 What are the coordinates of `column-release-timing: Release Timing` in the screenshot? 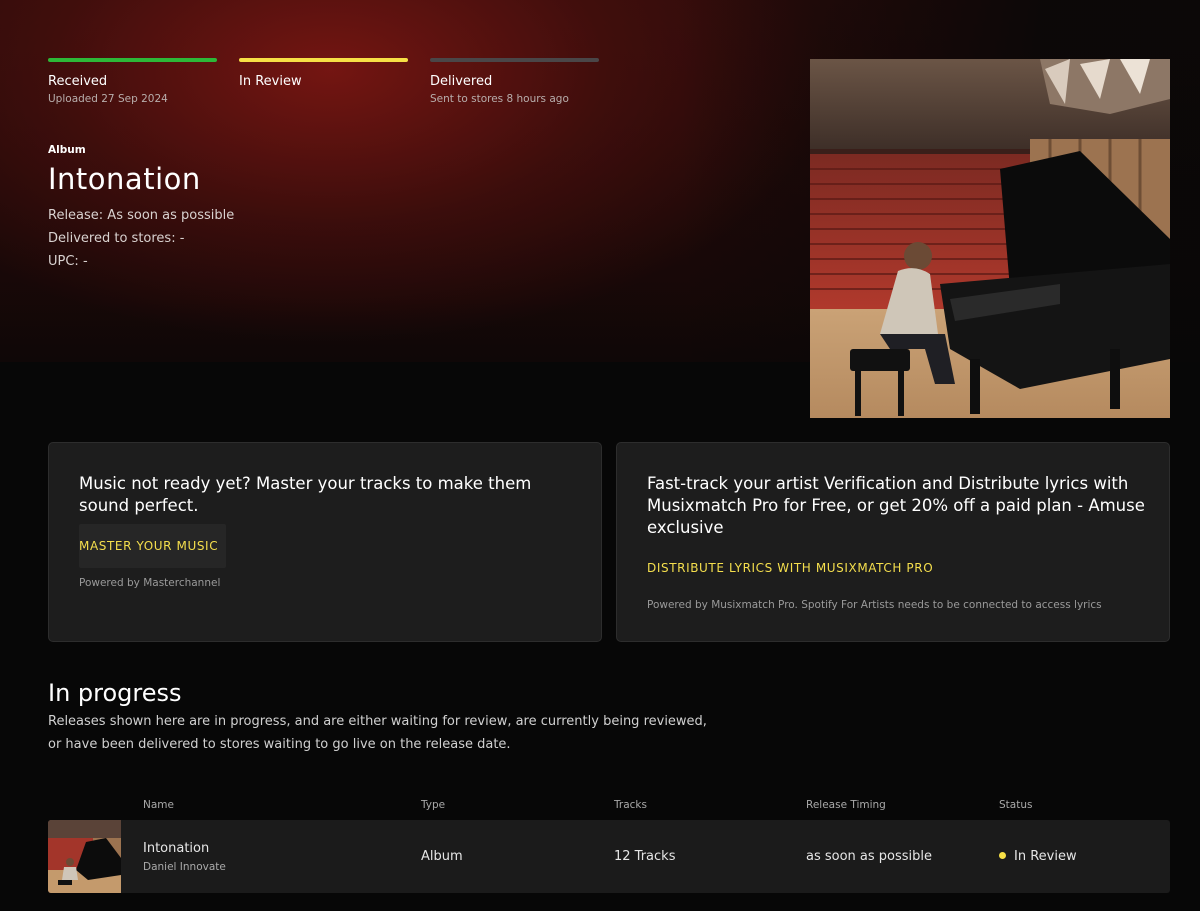 It's located at (846, 805).